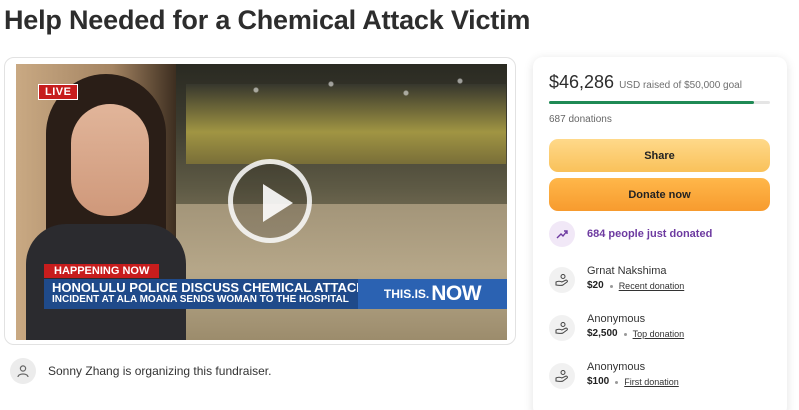 The height and width of the screenshot is (410, 799). Describe the element at coordinates (598, 381) in the screenshot. I see `donor-amount: $100` at that location.